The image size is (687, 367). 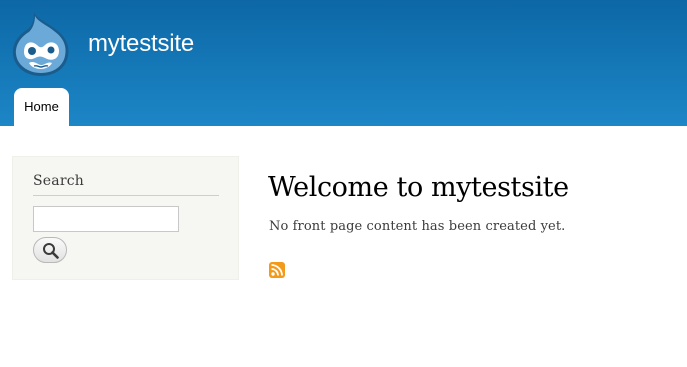 What do you see at coordinates (58, 181) in the screenshot?
I see `search-block-title: Search` at bounding box center [58, 181].